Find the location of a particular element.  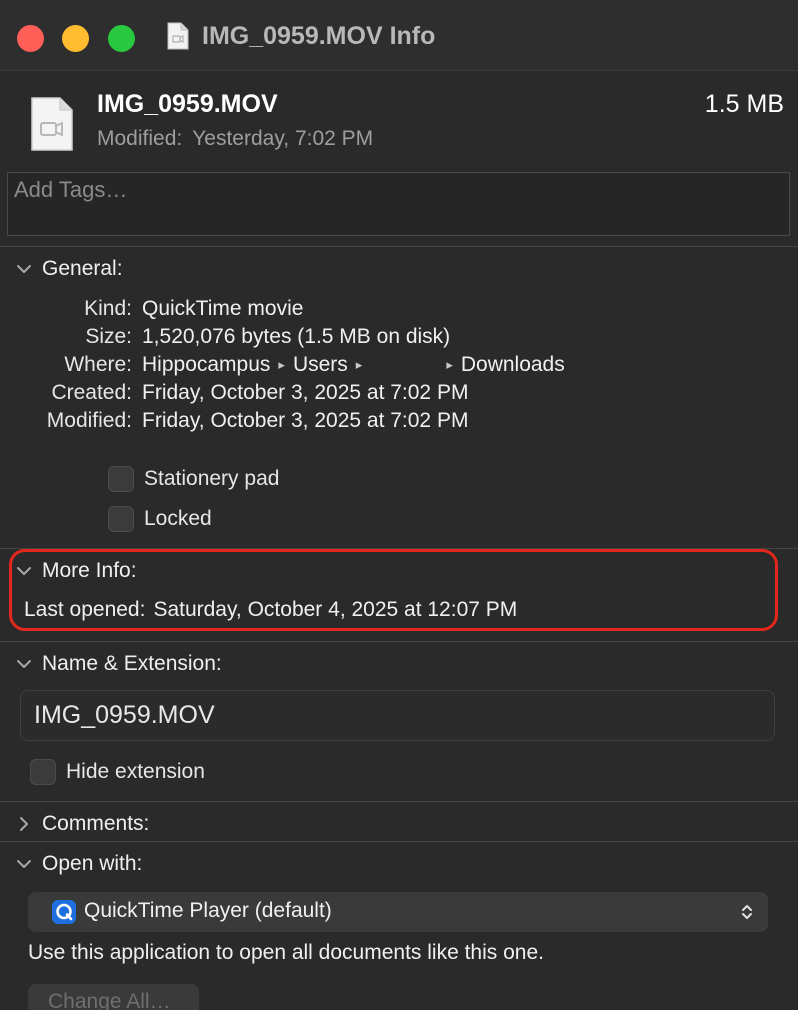

modified-detail-label: Modified: is located at coordinates (89, 420).